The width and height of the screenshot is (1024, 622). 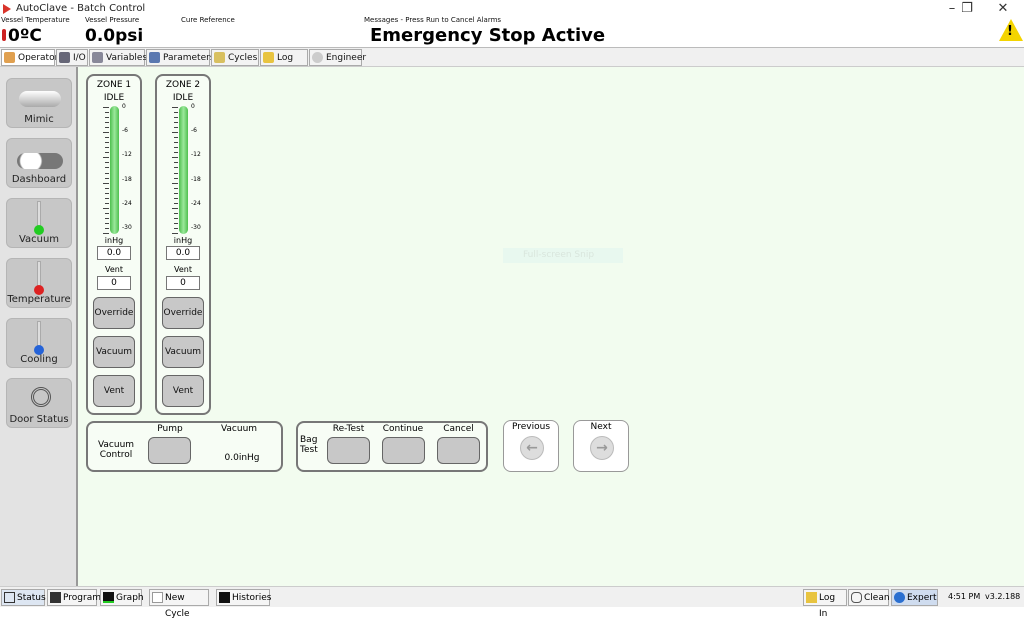 I want to click on close-button: ✕, so click(x=1003, y=9).